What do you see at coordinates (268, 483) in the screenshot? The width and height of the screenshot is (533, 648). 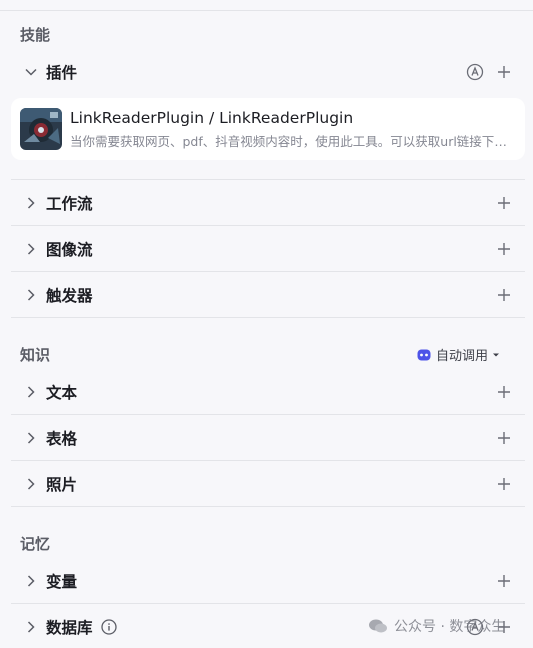 I see `photo-row: 照片` at bounding box center [268, 483].